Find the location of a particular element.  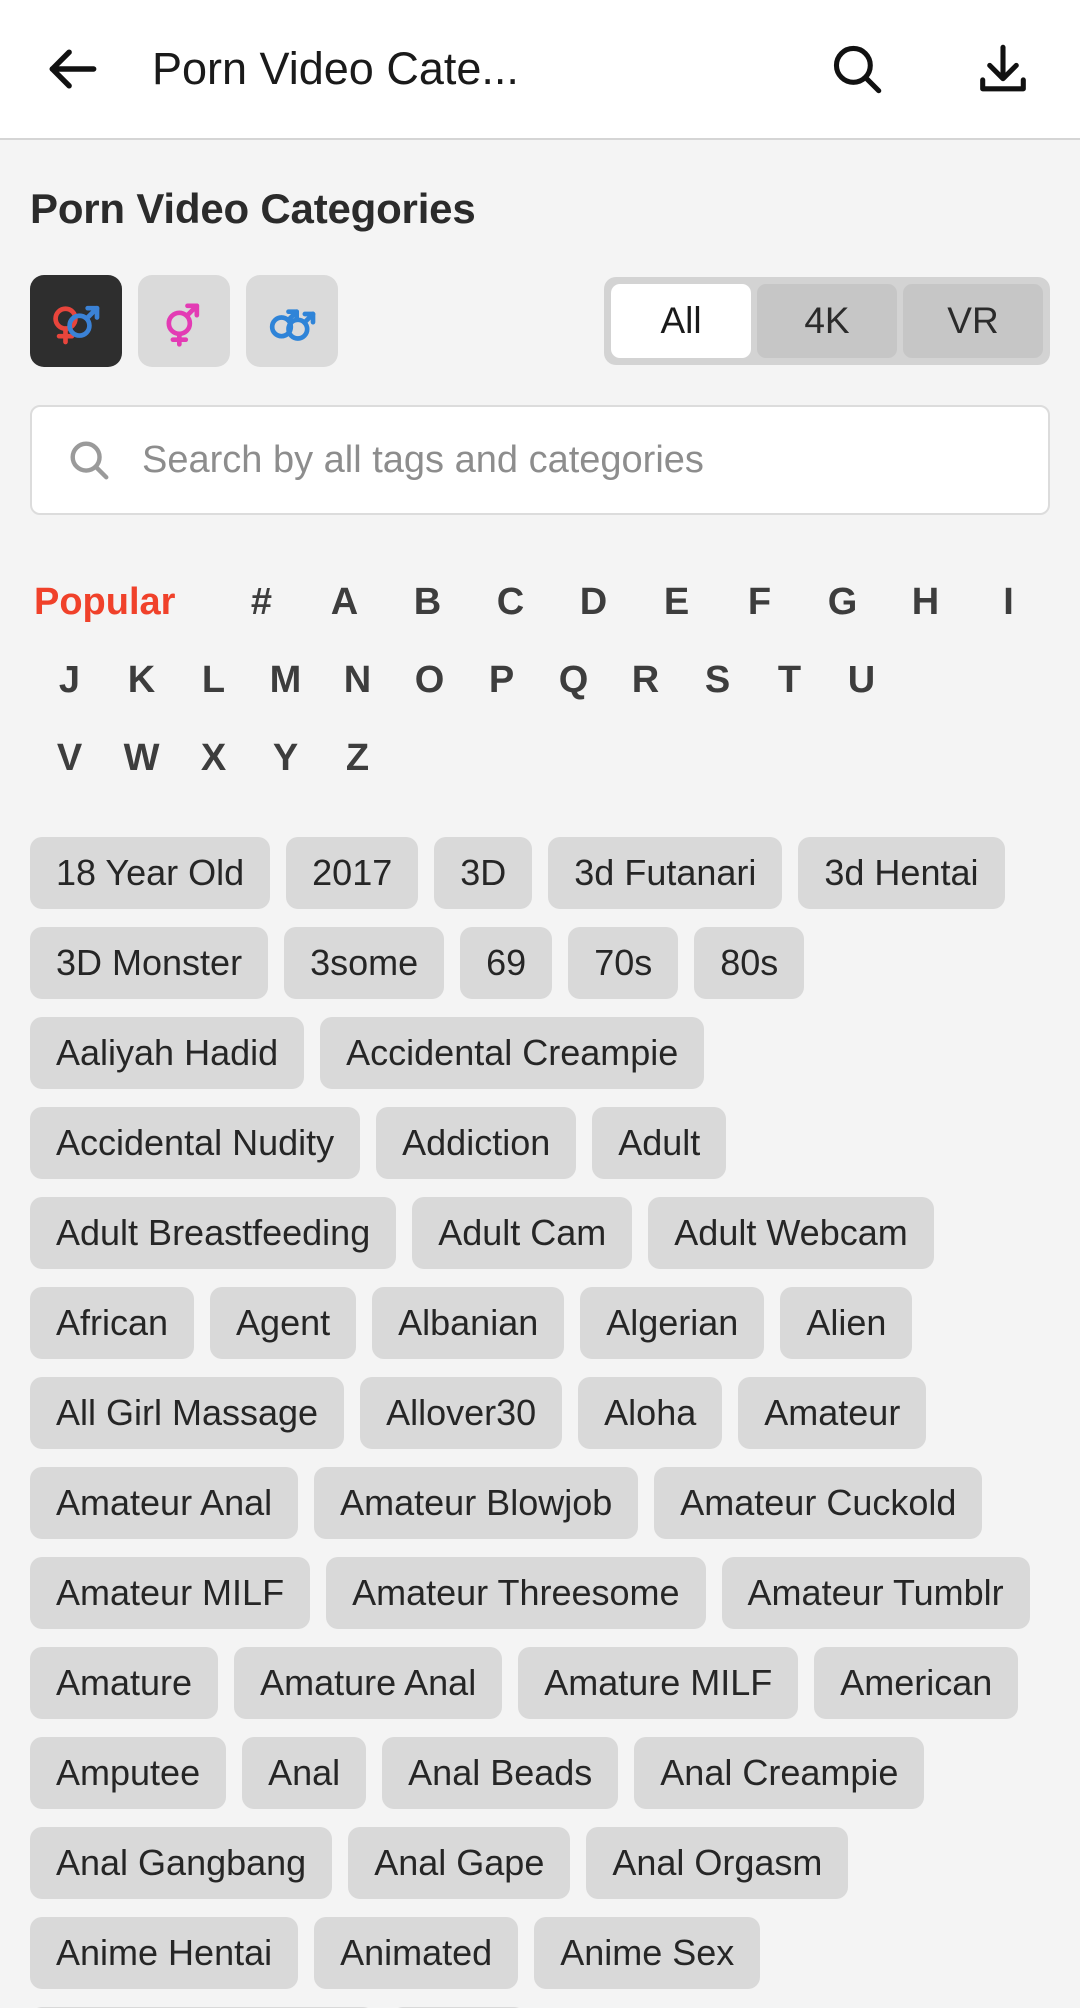

quality-option-4k: 4K is located at coordinates (827, 321).